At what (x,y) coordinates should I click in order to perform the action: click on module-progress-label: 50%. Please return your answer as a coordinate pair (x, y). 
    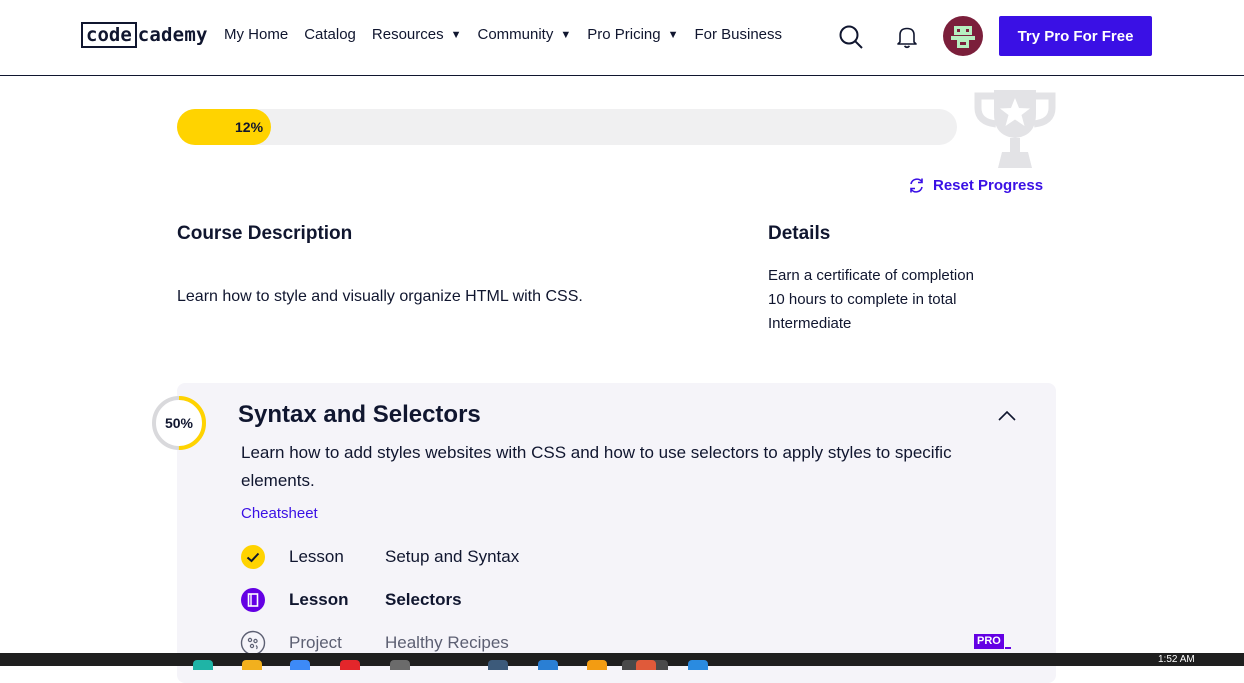
    Looking at the image, I should click on (179, 423).